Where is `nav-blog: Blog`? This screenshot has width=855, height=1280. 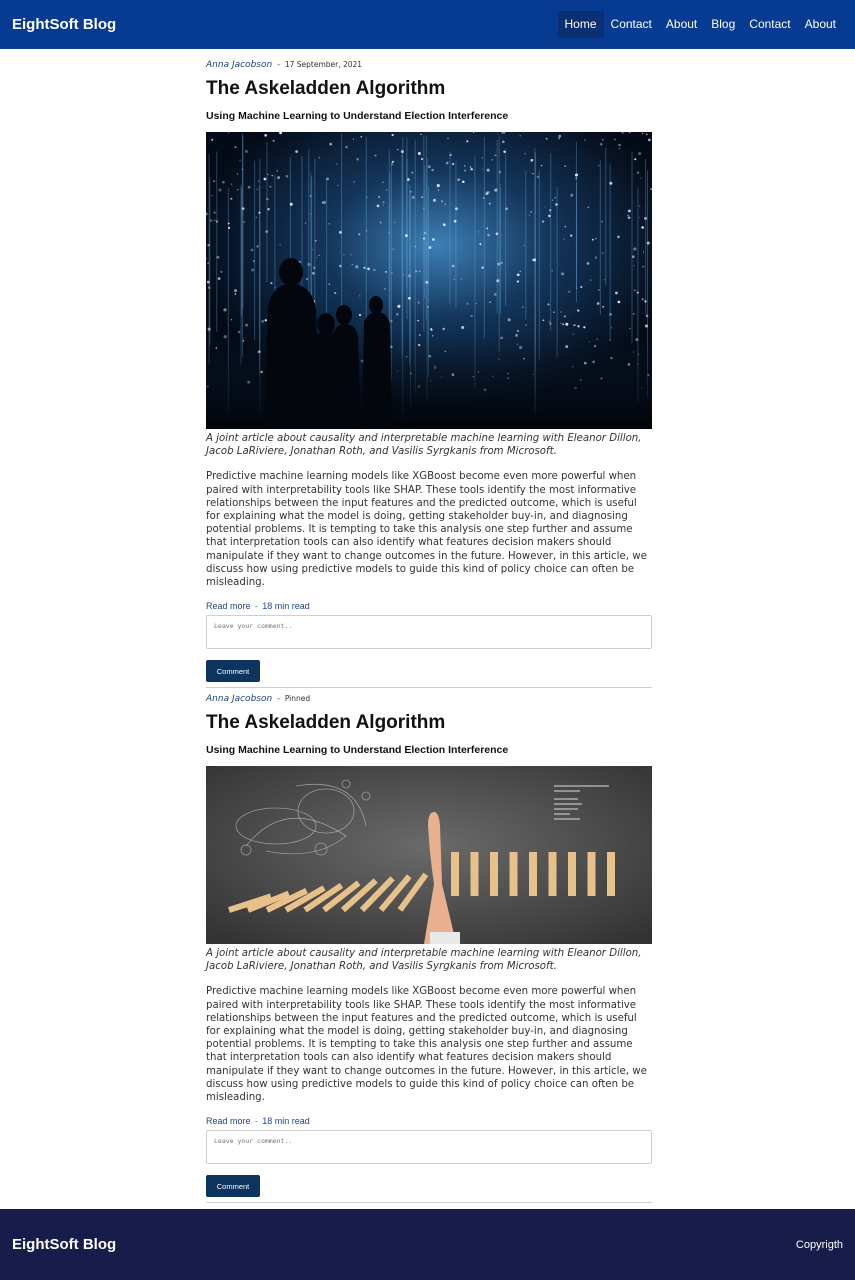
nav-blog: Blog is located at coordinates (723, 24).